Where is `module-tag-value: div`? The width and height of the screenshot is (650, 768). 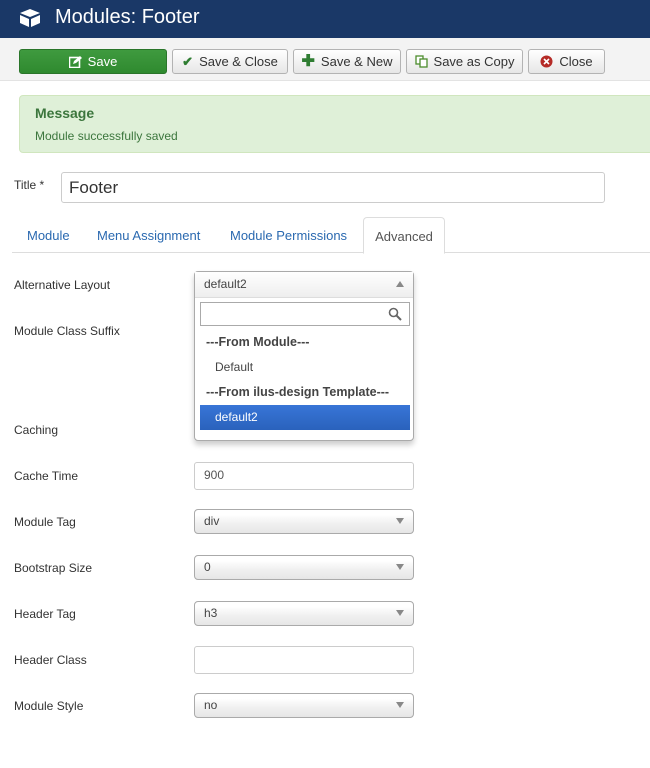
module-tag-value: div is located at coordinates (212, 521).